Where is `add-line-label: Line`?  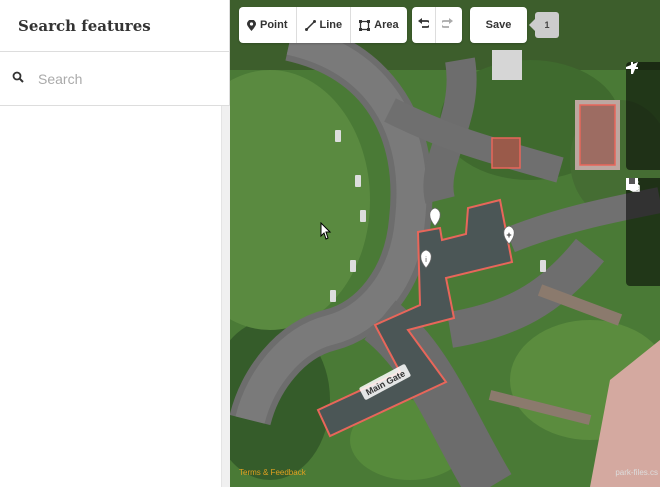
add-line-label: Line is located at coordinates (331, 25).